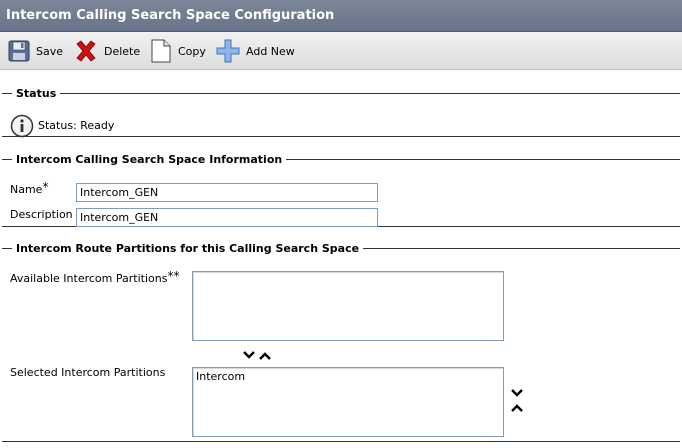  I want to click on name-label: Name*, so click(29, 188).